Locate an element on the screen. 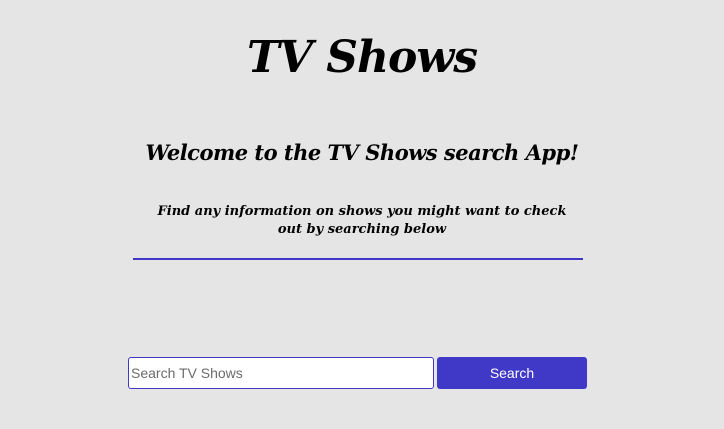 Image resolution: width=724 pixels, height=429 pixels. page-title: TV Shows is located at coordinates (362, 57).